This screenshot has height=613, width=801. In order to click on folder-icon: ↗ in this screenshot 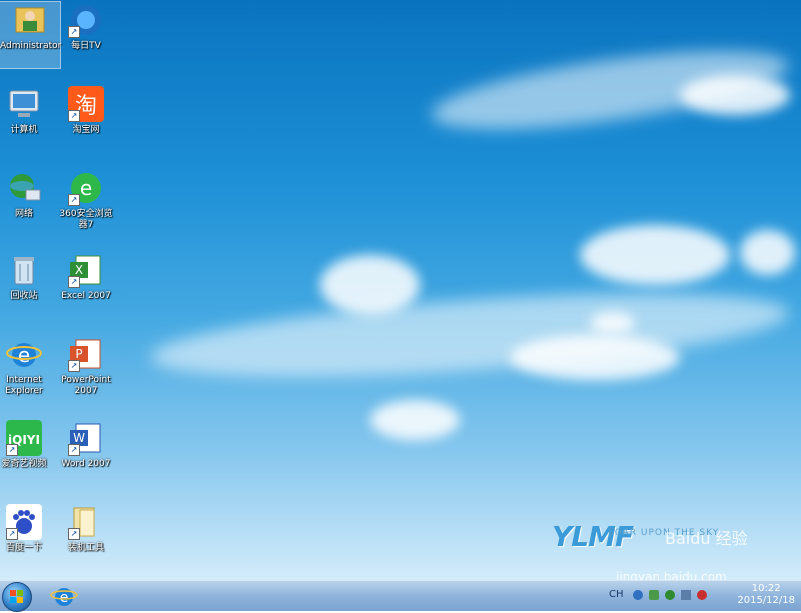, I will do `click(86, 522)`.